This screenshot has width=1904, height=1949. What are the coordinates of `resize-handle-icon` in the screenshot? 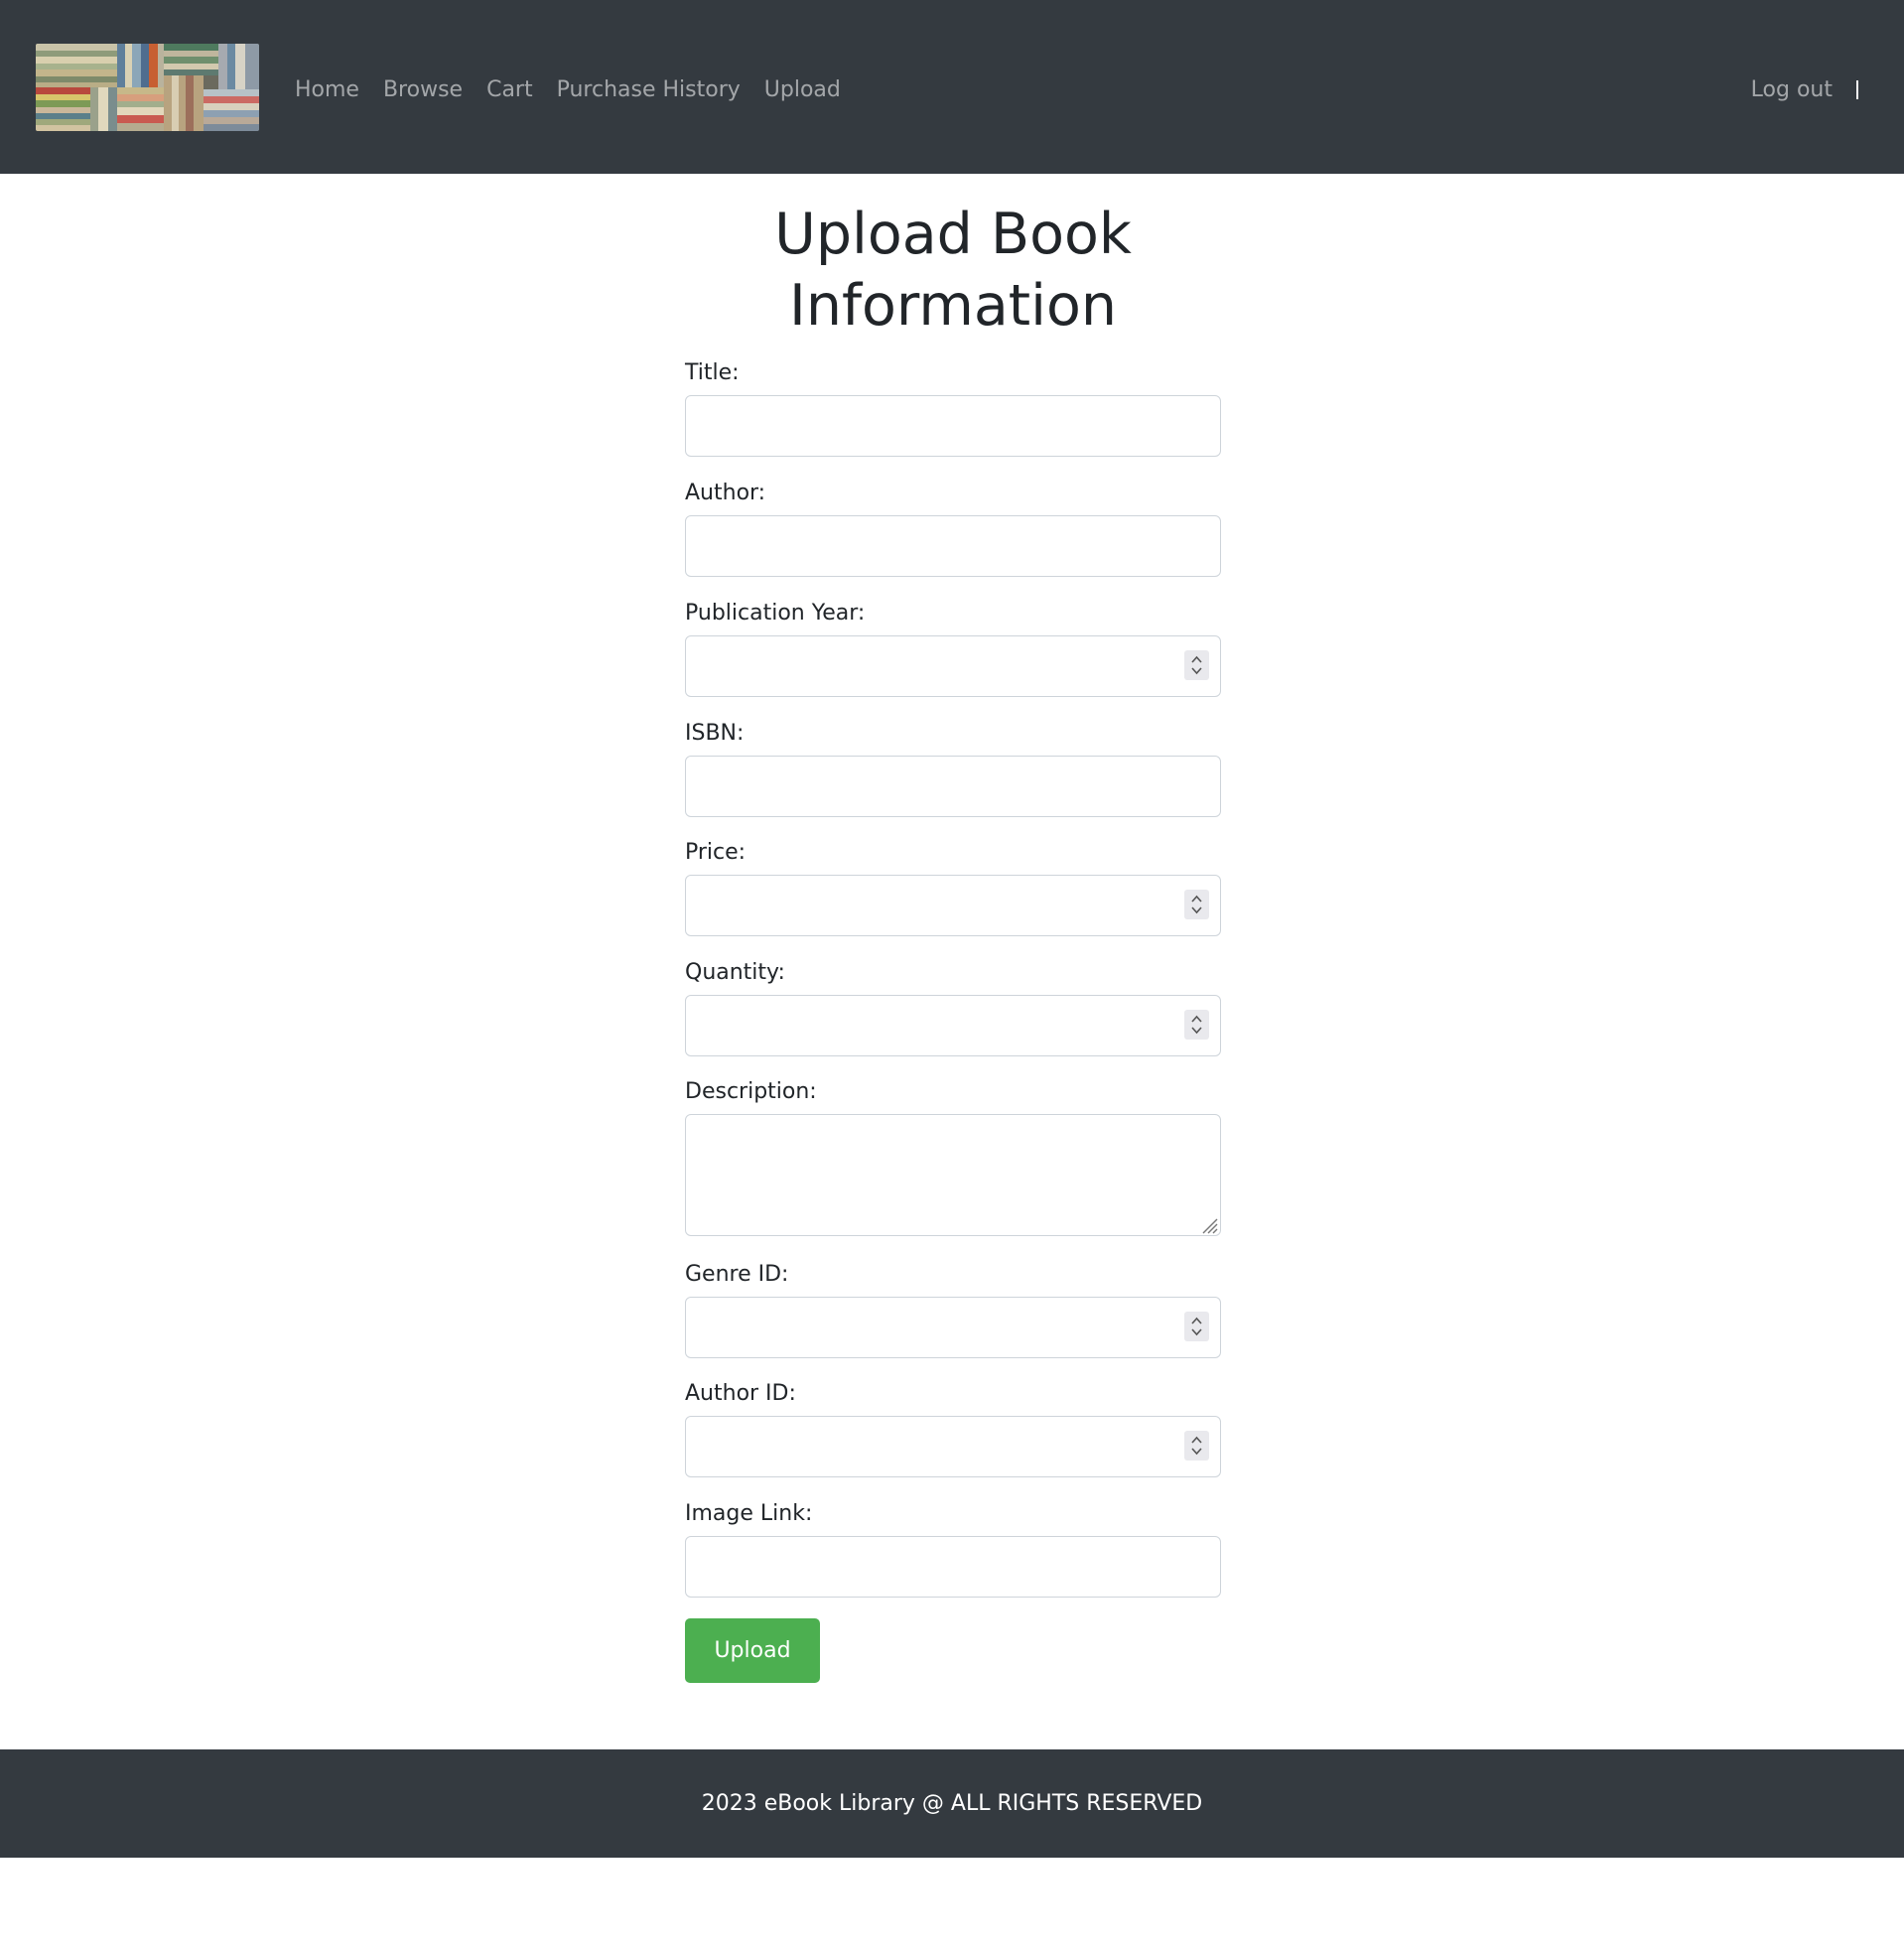 It's located at (1209, 1225).